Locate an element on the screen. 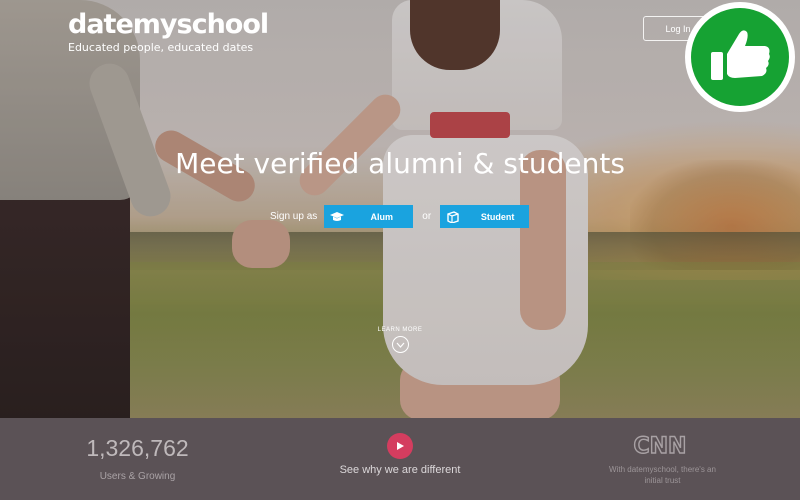 The width and height of the screenshot is (800, 500). learn-more-link: LEARN MORE is located at coordinates (400, 340).